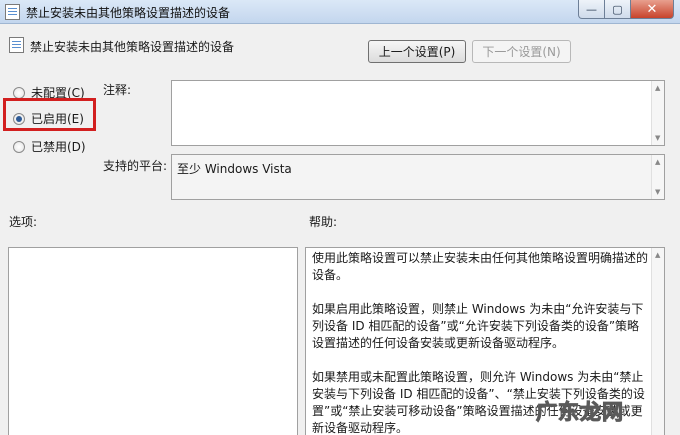 This screenshot has width=680, height=435. Describe the element at coordinates (417, 51) in the screenshot. I see `previous-setting-button: 上一个设置(P)` at that location.